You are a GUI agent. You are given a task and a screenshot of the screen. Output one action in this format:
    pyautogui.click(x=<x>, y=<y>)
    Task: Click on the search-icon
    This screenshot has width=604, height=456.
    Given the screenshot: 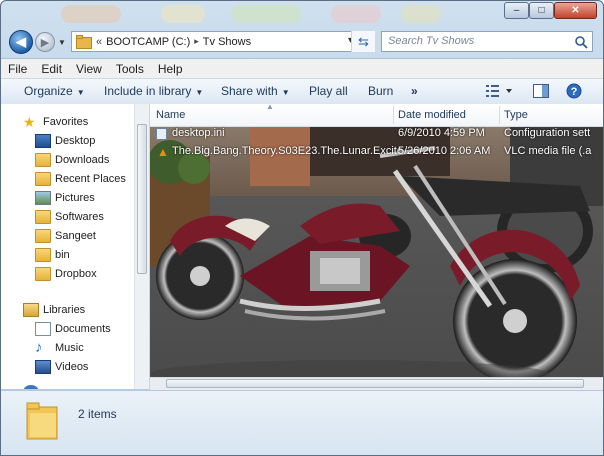 What is the action you would take?
    pyautogui.click(x=581, y=42)
    